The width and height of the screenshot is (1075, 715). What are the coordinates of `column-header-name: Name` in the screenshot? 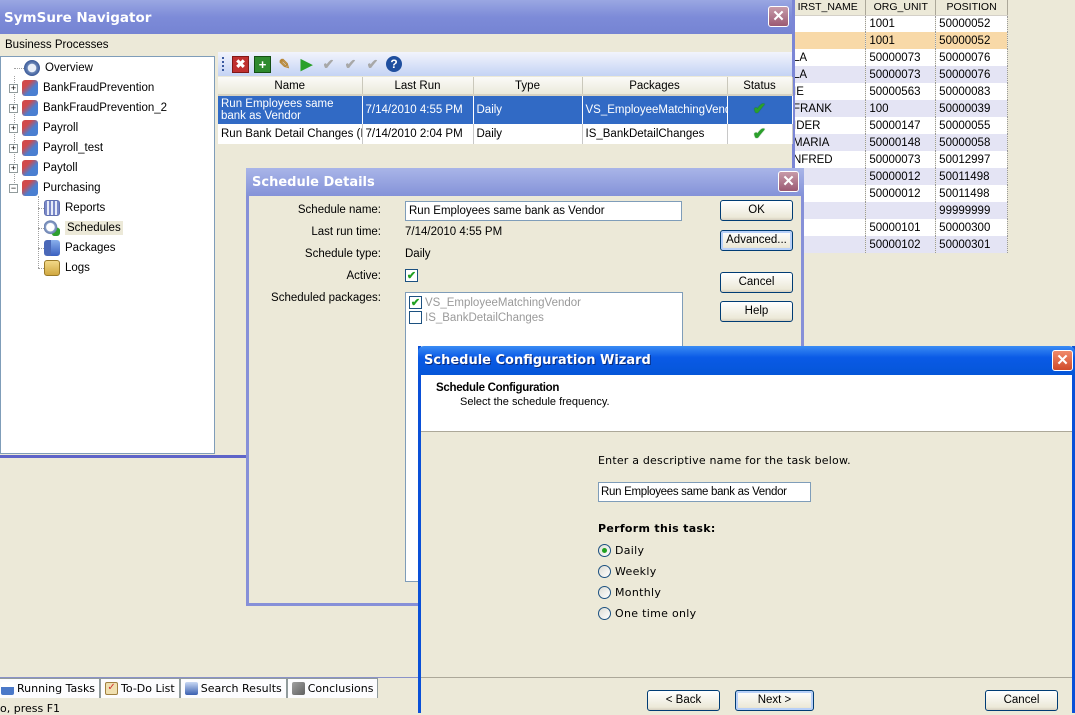 It's located at (290, 86).